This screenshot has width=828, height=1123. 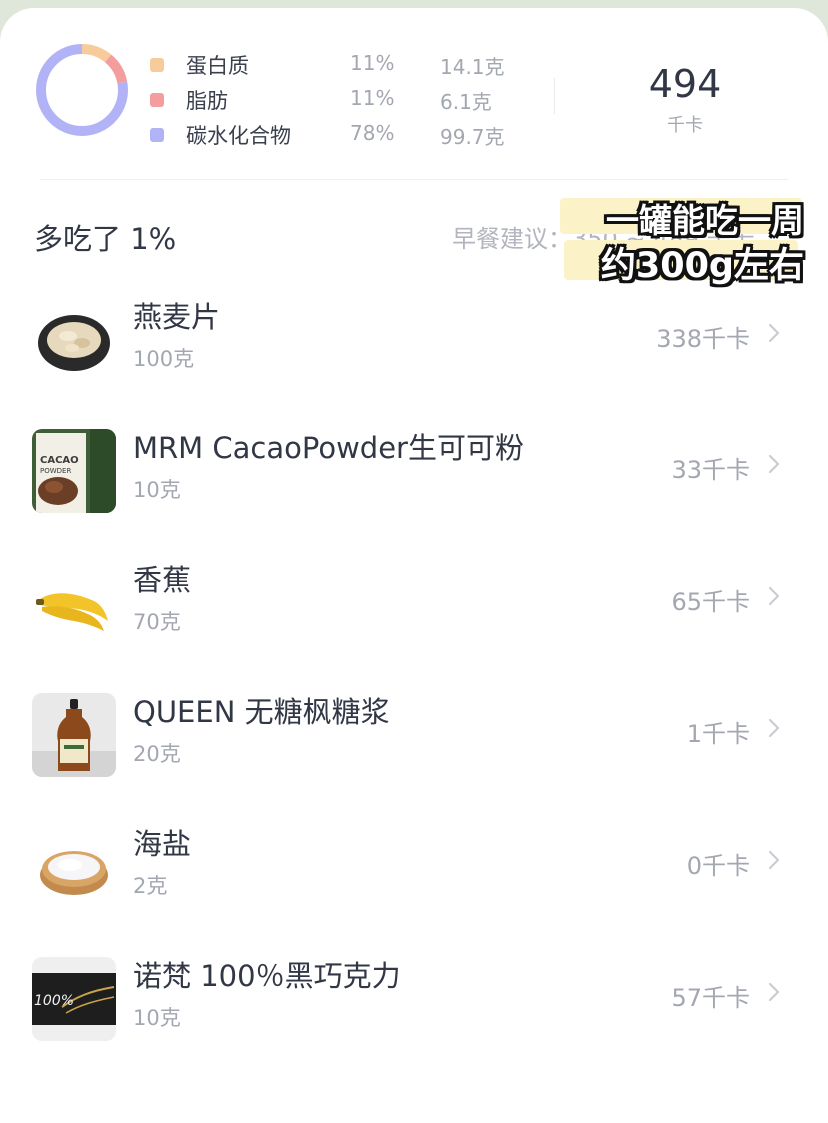 What do you see at coordinates (54, 1001) in the screenshot?
I see `chocolate-label: 100%` at bounding box center [54, 1001].